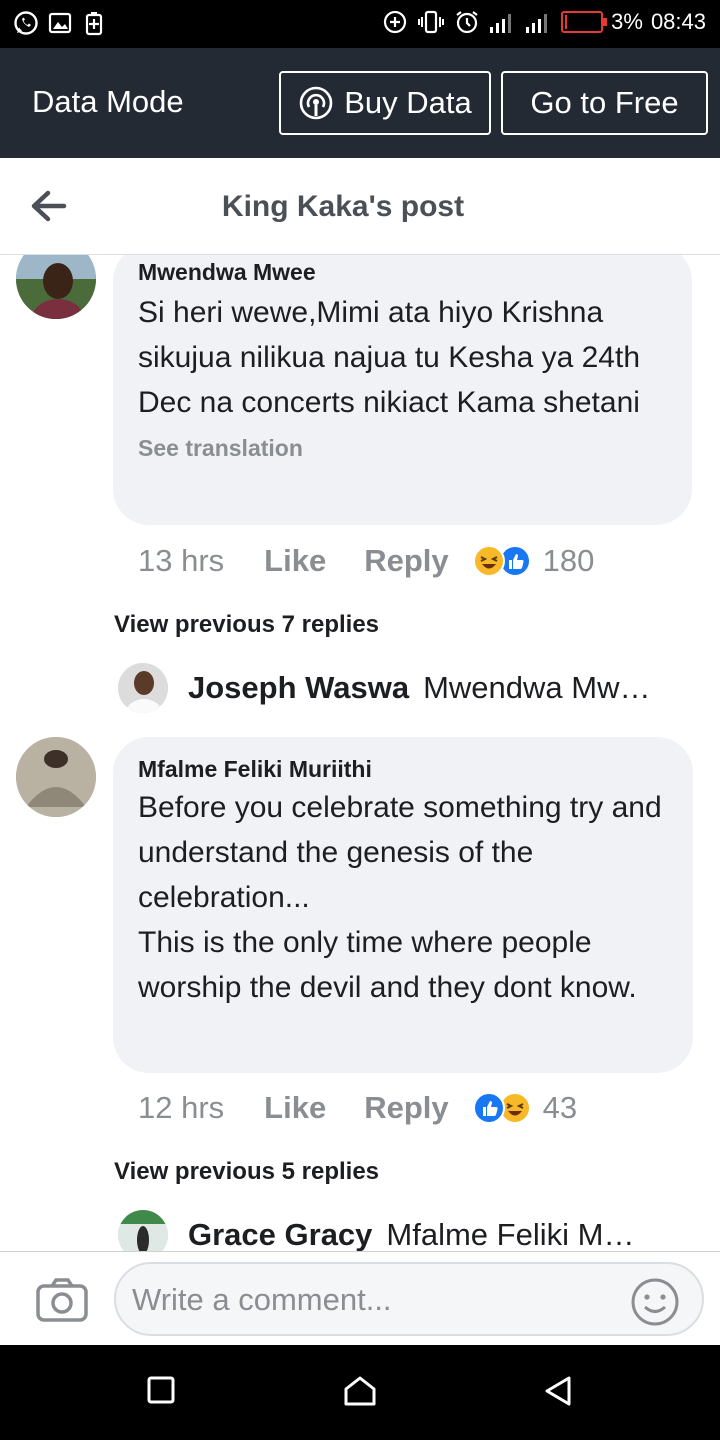 The image size is (720, 1440). I want to click on go-to-free-label: Go to Free, so click(604, 102).